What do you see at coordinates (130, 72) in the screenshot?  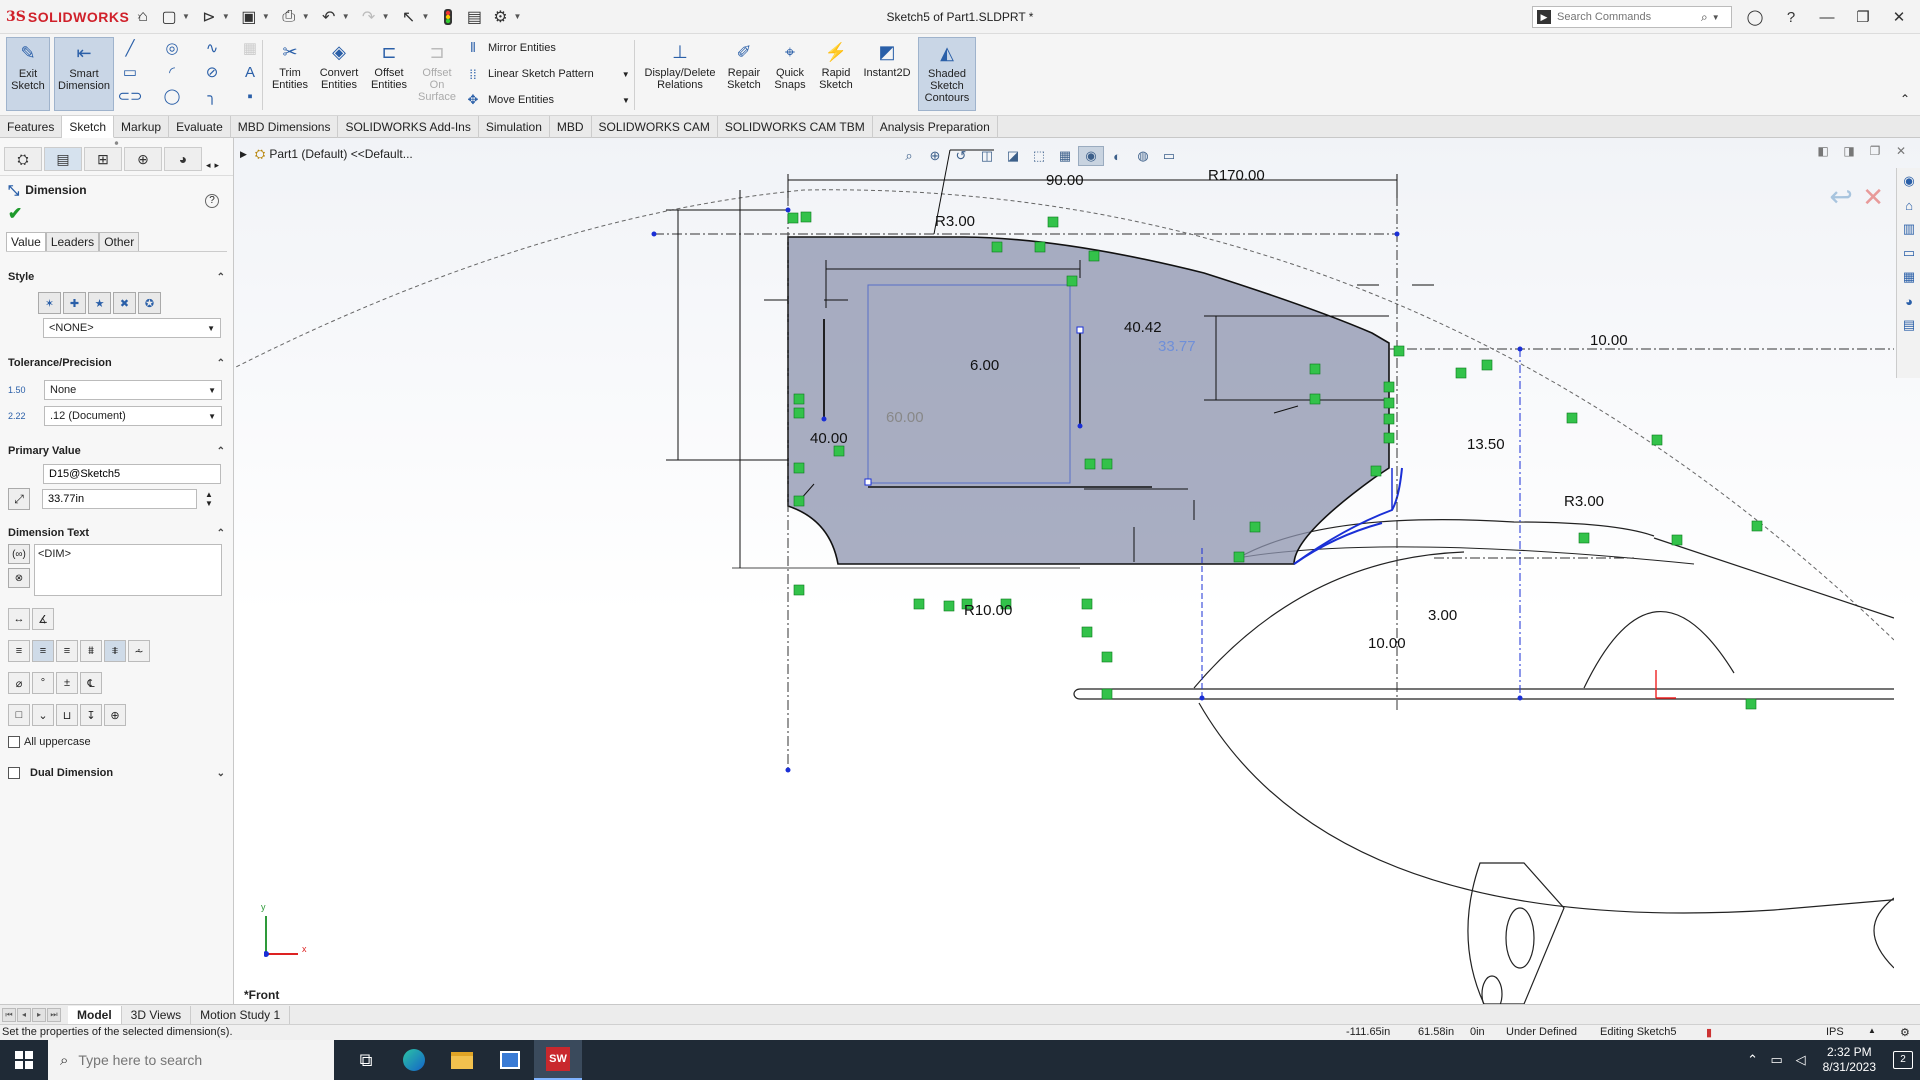 I see `rectangle-icon: ▭` at bounding box center [130, 72].